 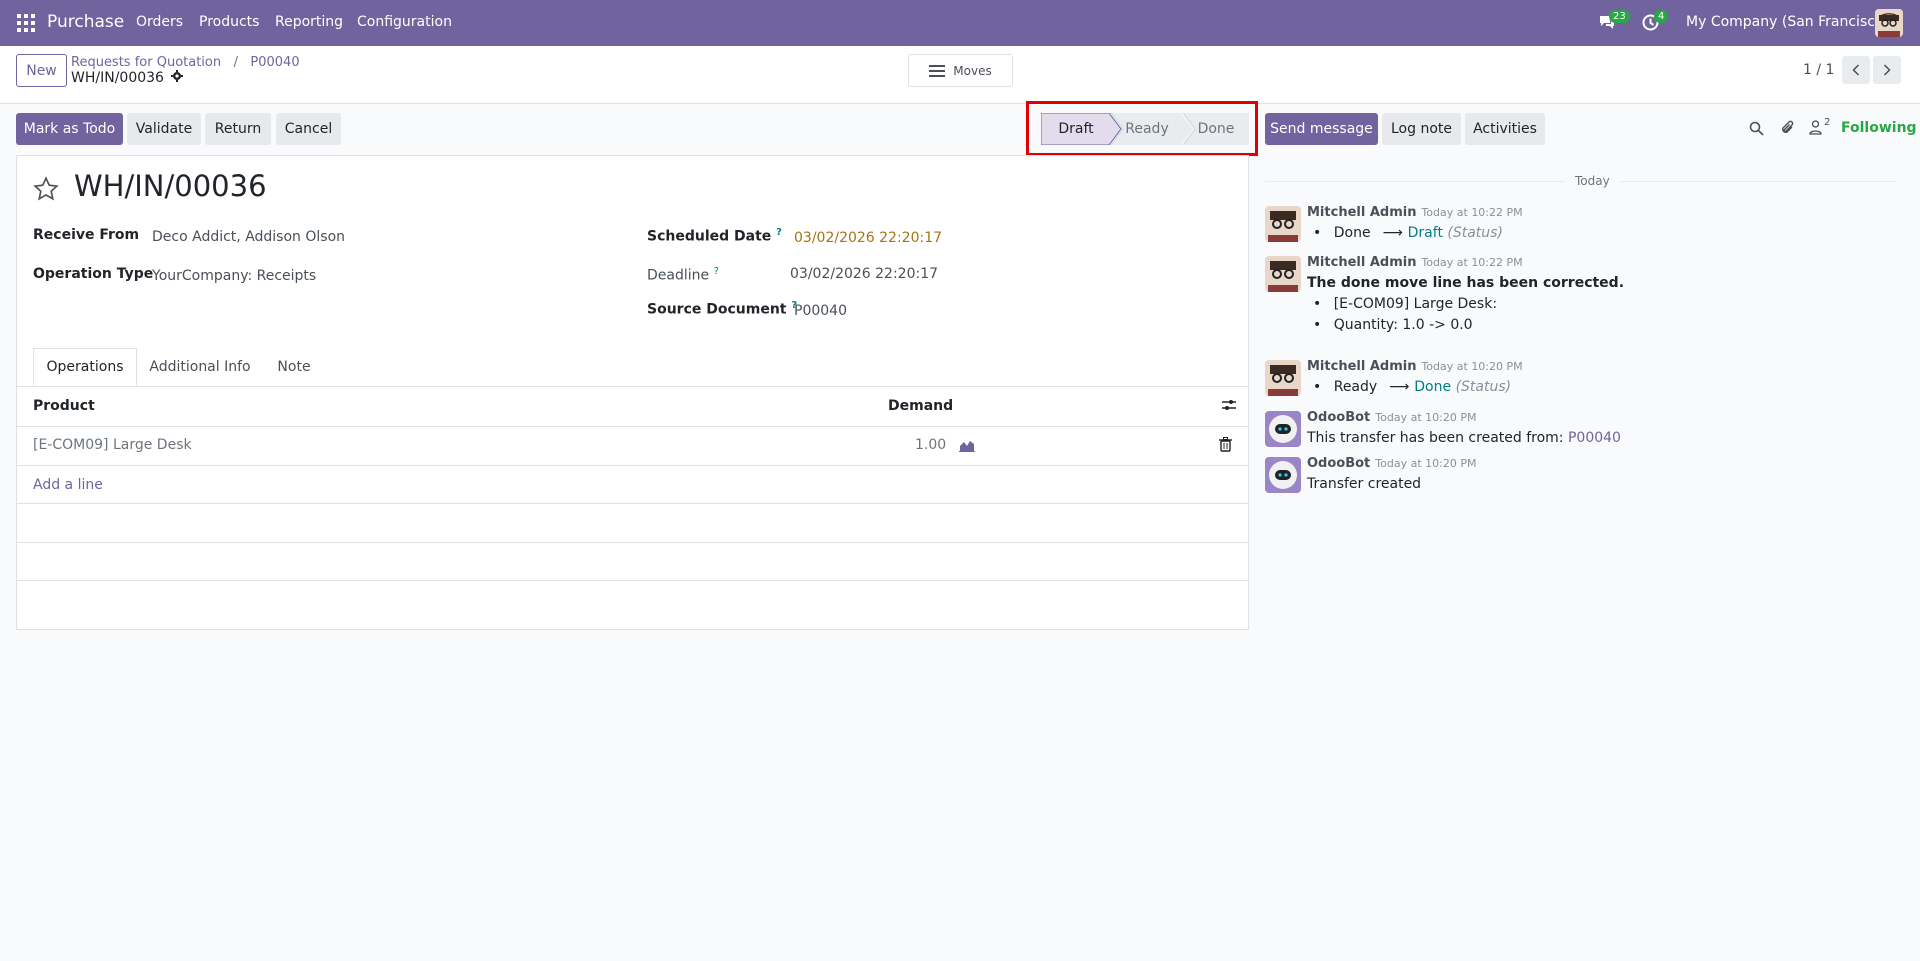 What do you see at coordinates (1879, 128) in the screenshot?
I see `following-toggle: Following` at bounding box center [1879, 128].